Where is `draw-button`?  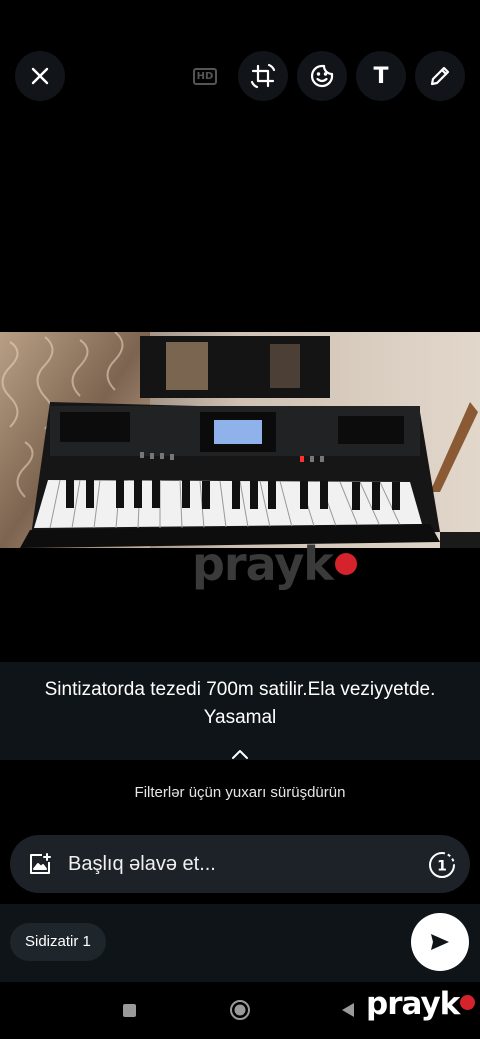 draw-button is located at coordinates (440, 76).